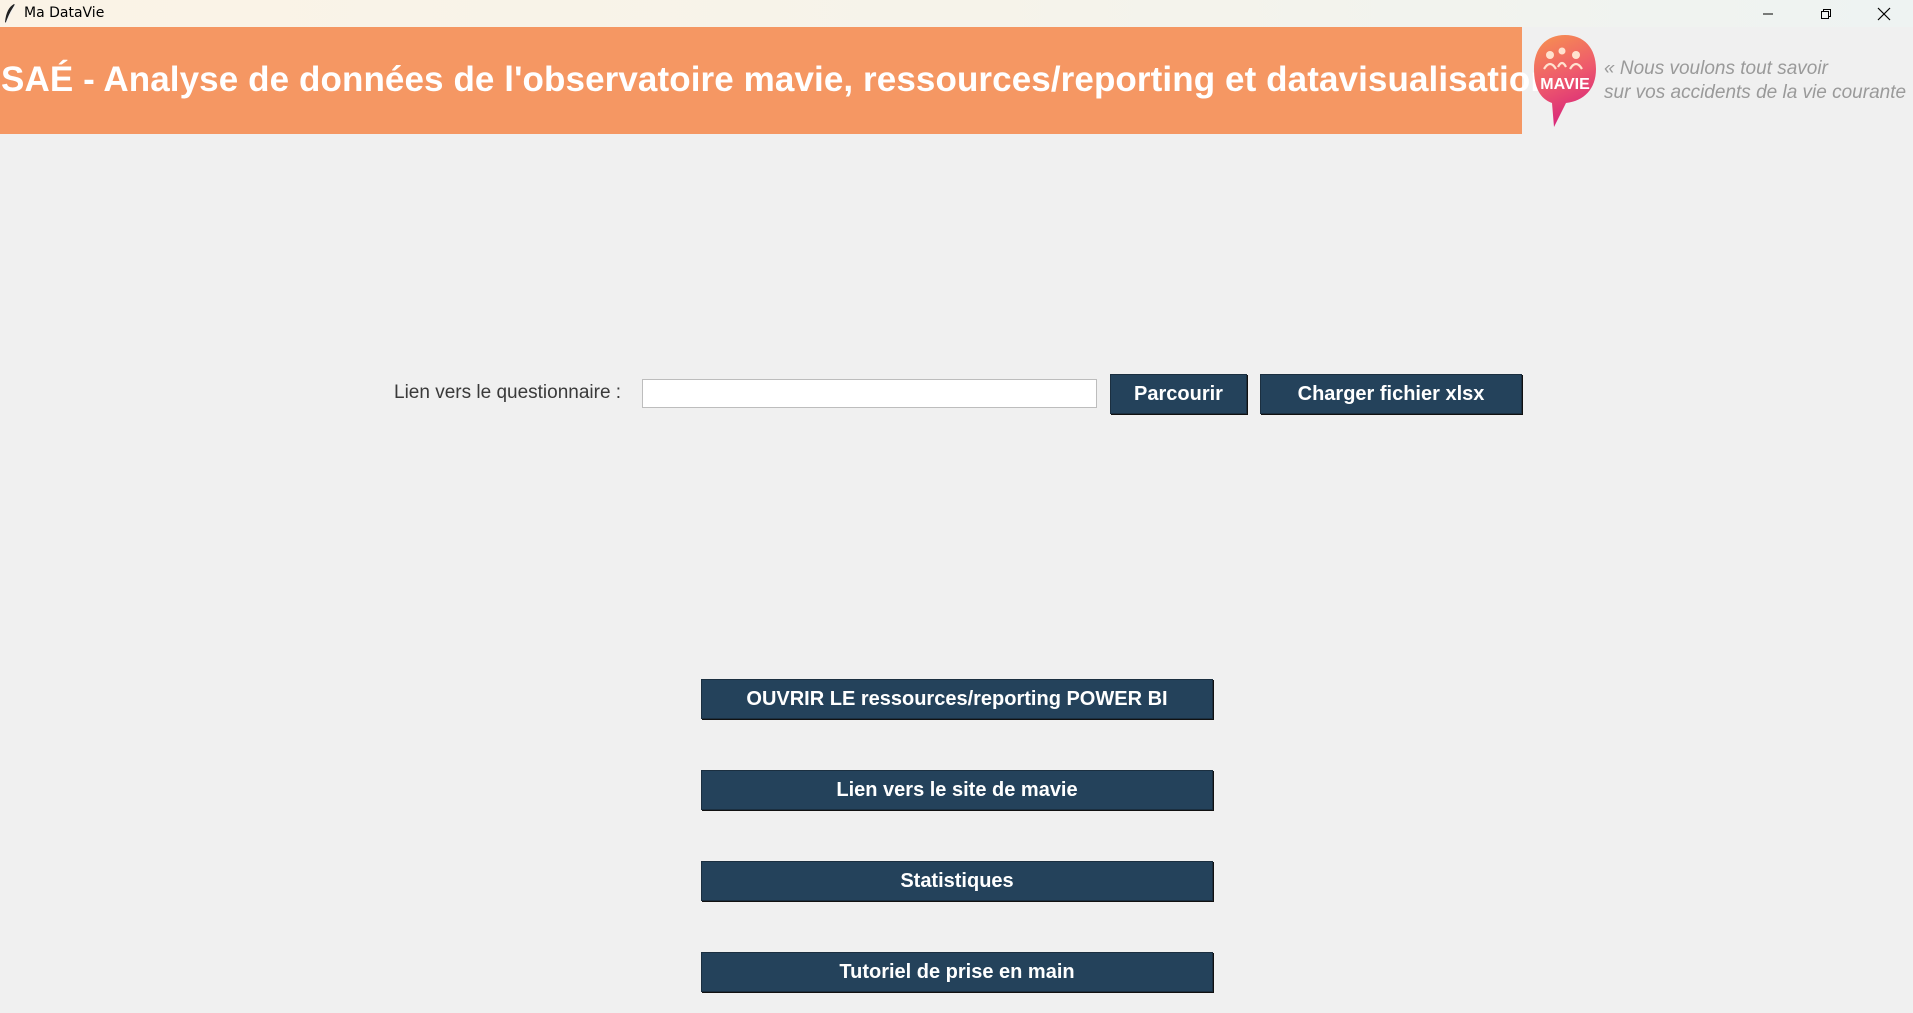 Image resolution: width=1913 pixels, height=1013 pixels. What do you see at coordinates (869, 393) in the screenshot?
I see `questionnaire-path-input` at bounding box center [869, 393].